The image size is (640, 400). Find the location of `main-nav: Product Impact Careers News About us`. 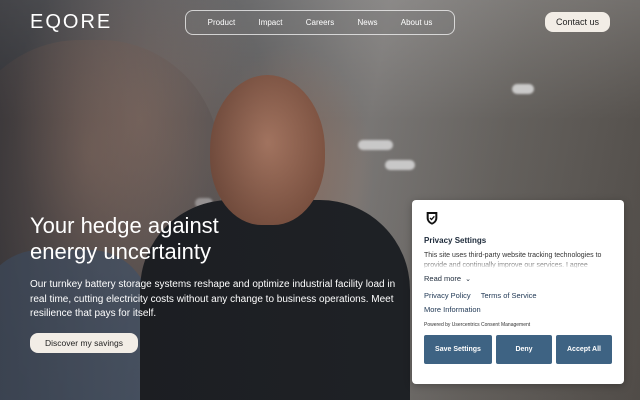

main-nav: Product Impact Careers News About us is located at coordinates (320, 22).